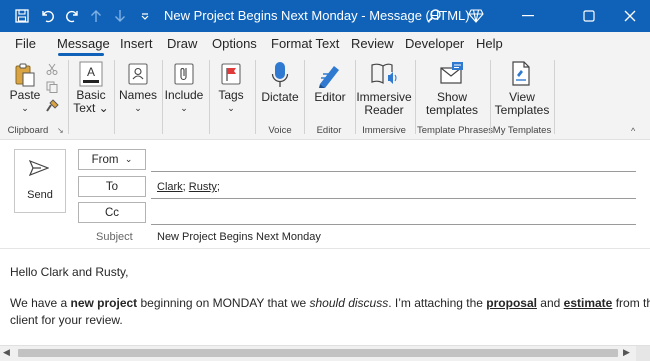 Image resolution: width=650 pixels, height=361 pixels. I want to click on show-templates-label-2: templates, so click(452, 110).